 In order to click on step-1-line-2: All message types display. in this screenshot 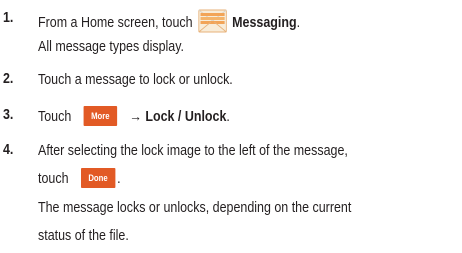, I will do `click(111, 47)`.